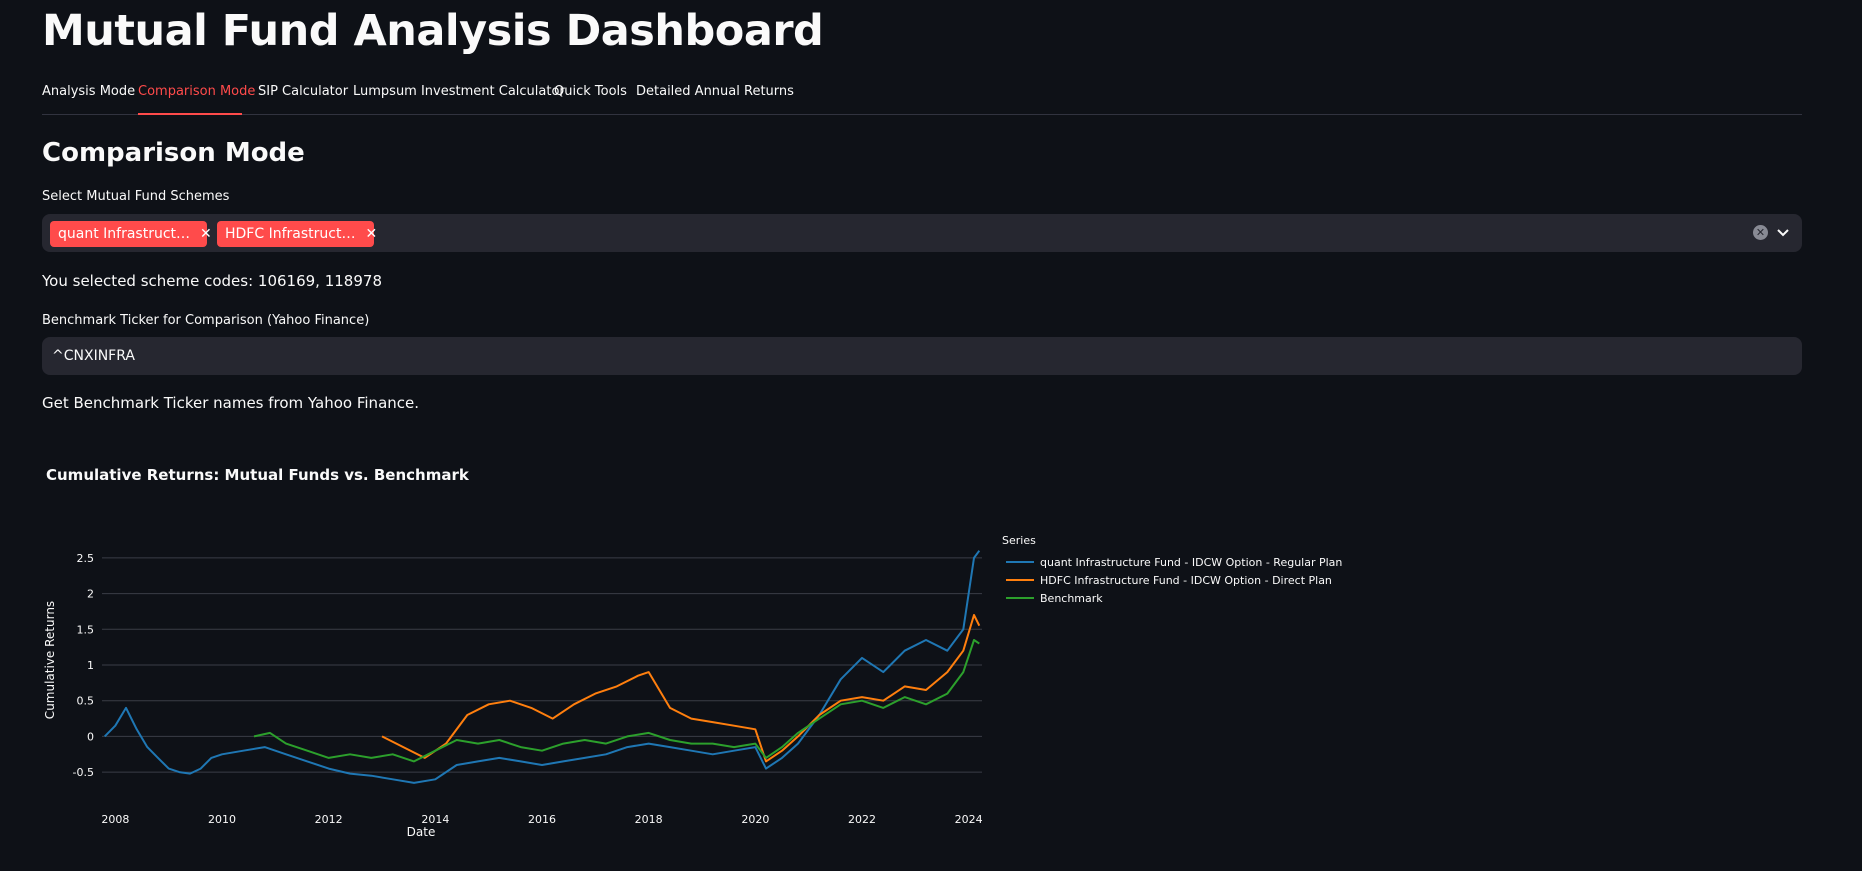  What do you see at coordinates (862, 819) in the screenshot?
I see `x-tick-label: 2022` at bounding box center [862, 819].